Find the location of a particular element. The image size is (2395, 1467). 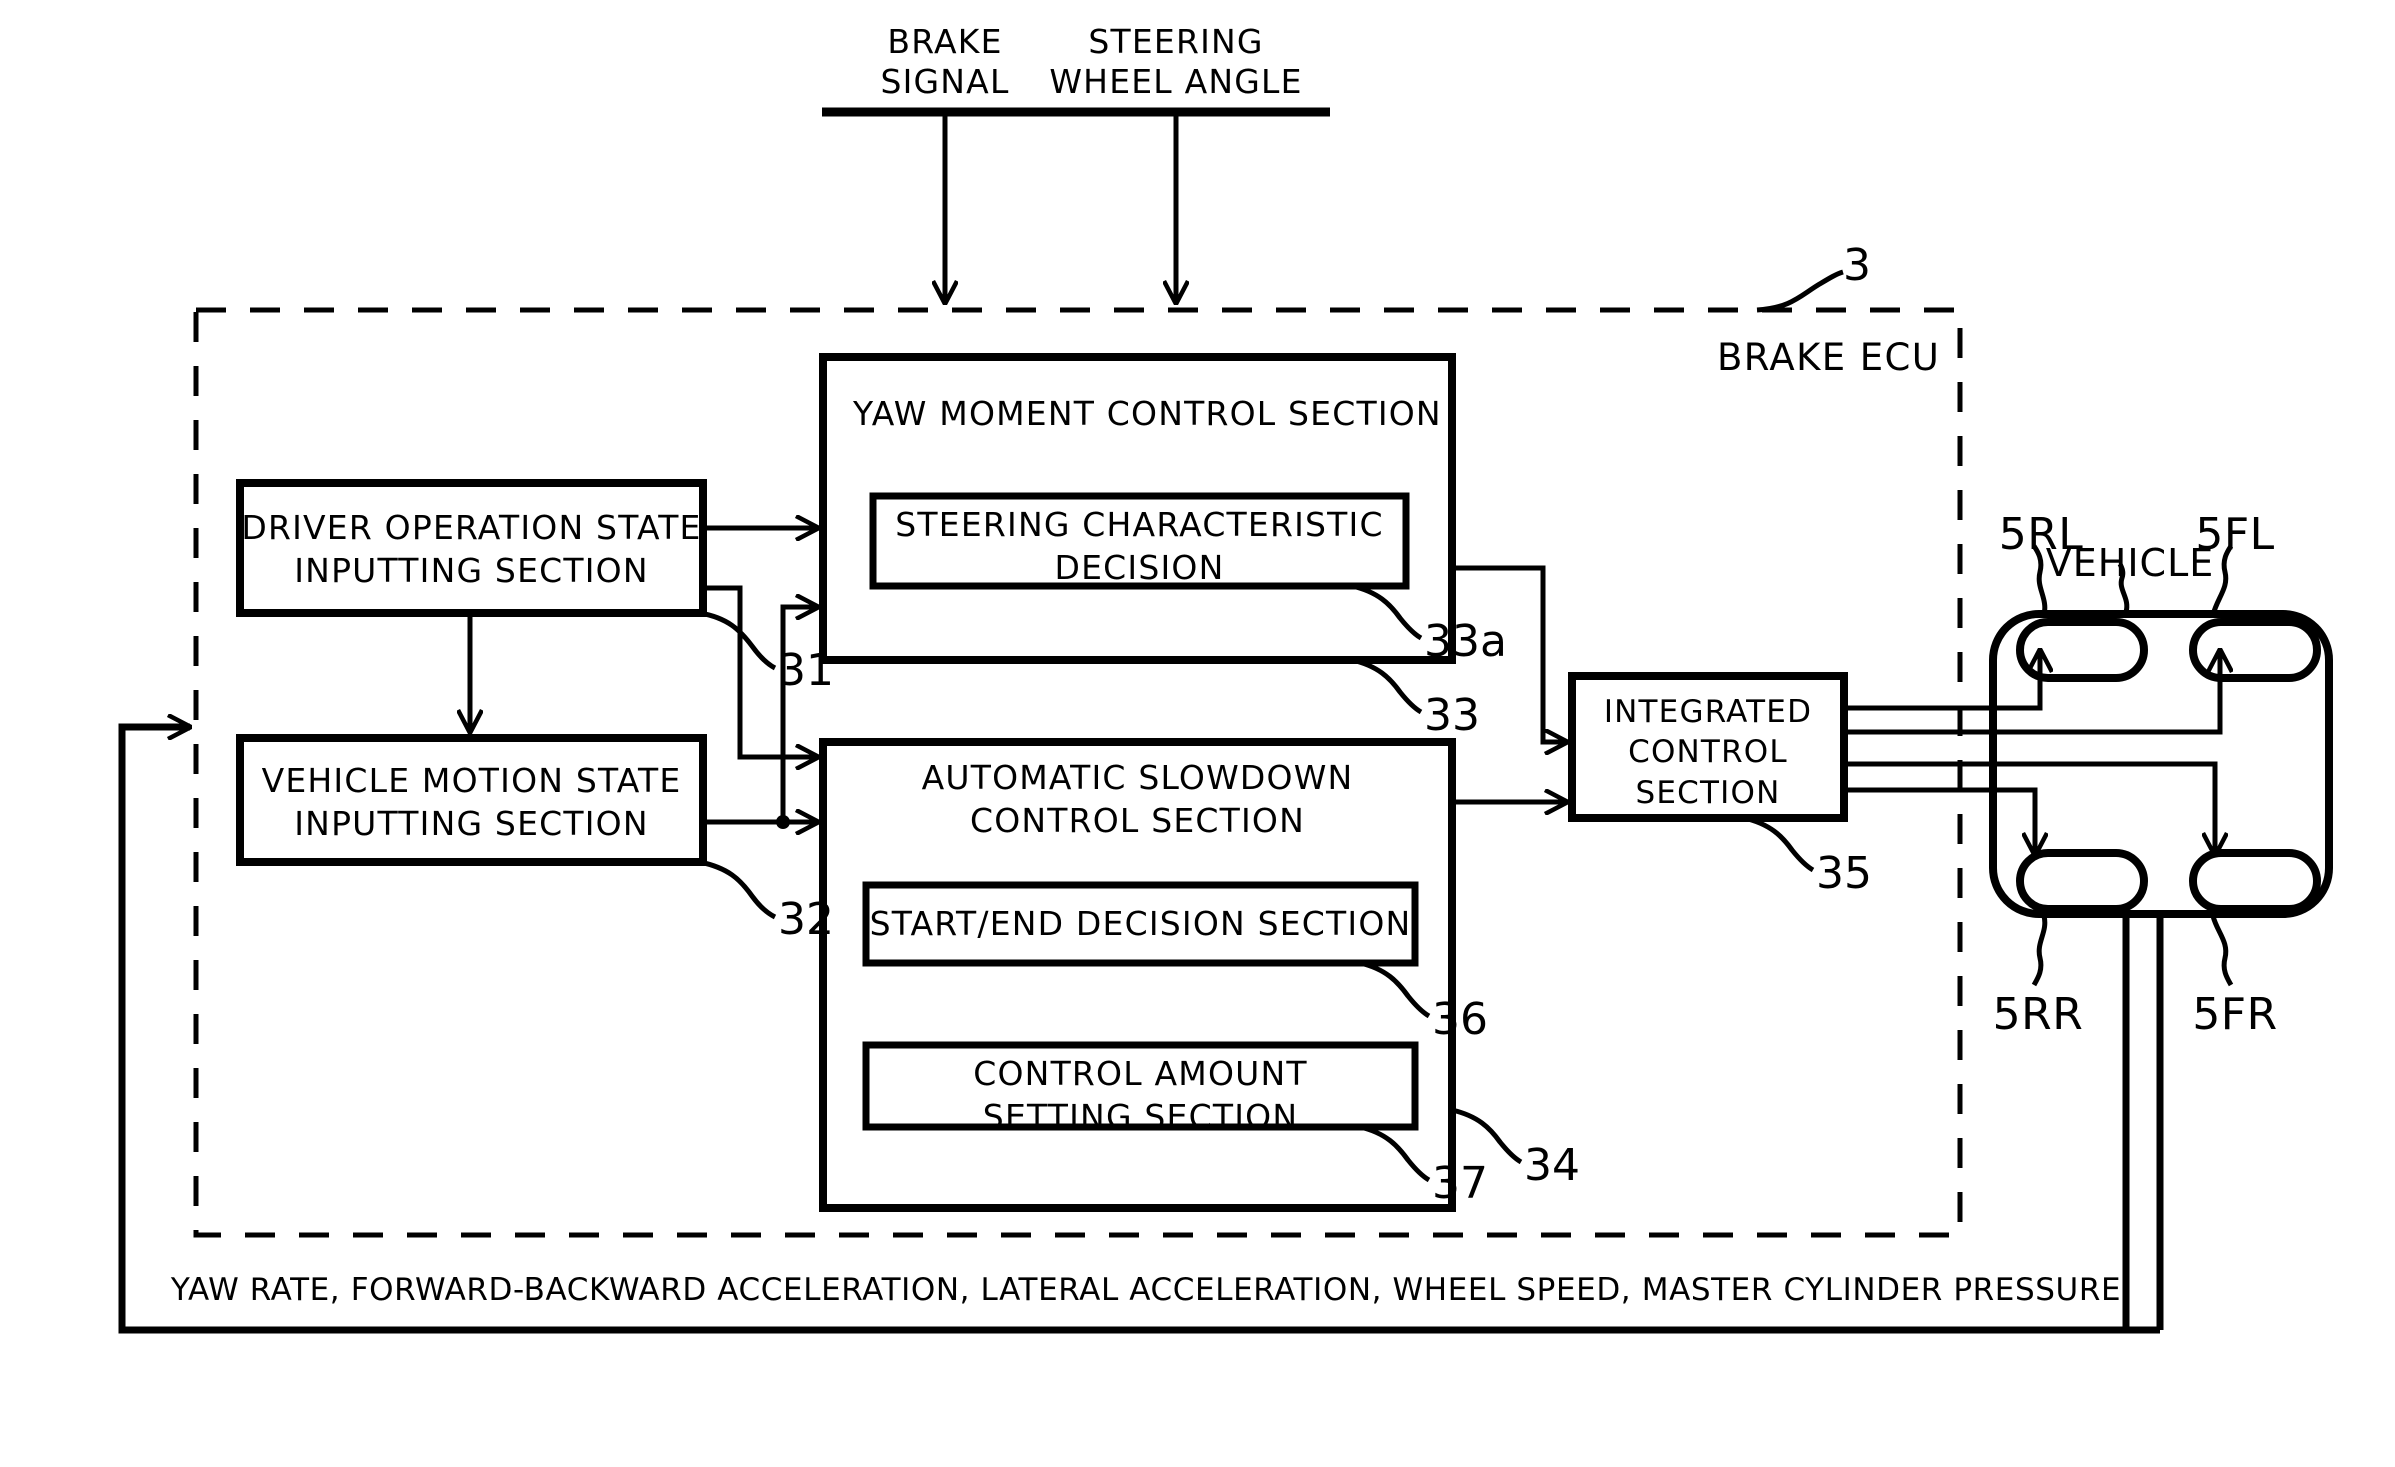

vehicle-label: VEHICLE is located at coordinates (2130, 563).